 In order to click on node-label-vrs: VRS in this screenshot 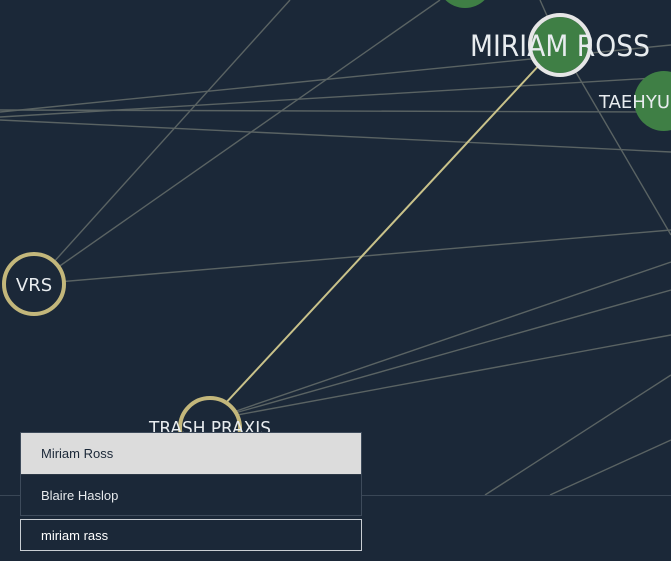, I will do `click(34, 285)`.